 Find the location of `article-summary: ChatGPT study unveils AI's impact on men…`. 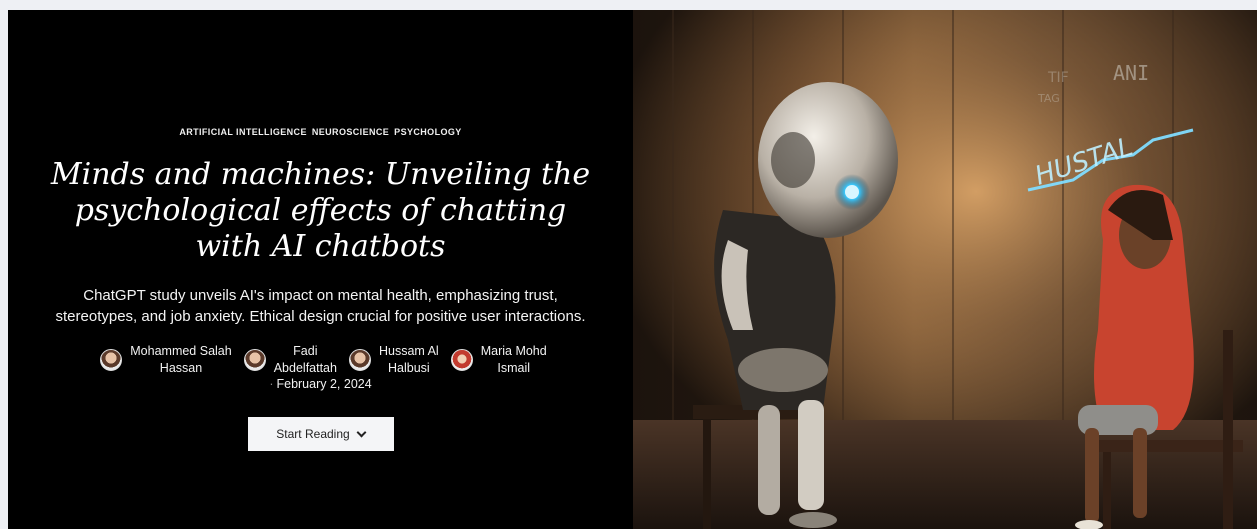

article-summary: ChatGPT study unveils AI's impact on men… is located at coordinates (320, 306).